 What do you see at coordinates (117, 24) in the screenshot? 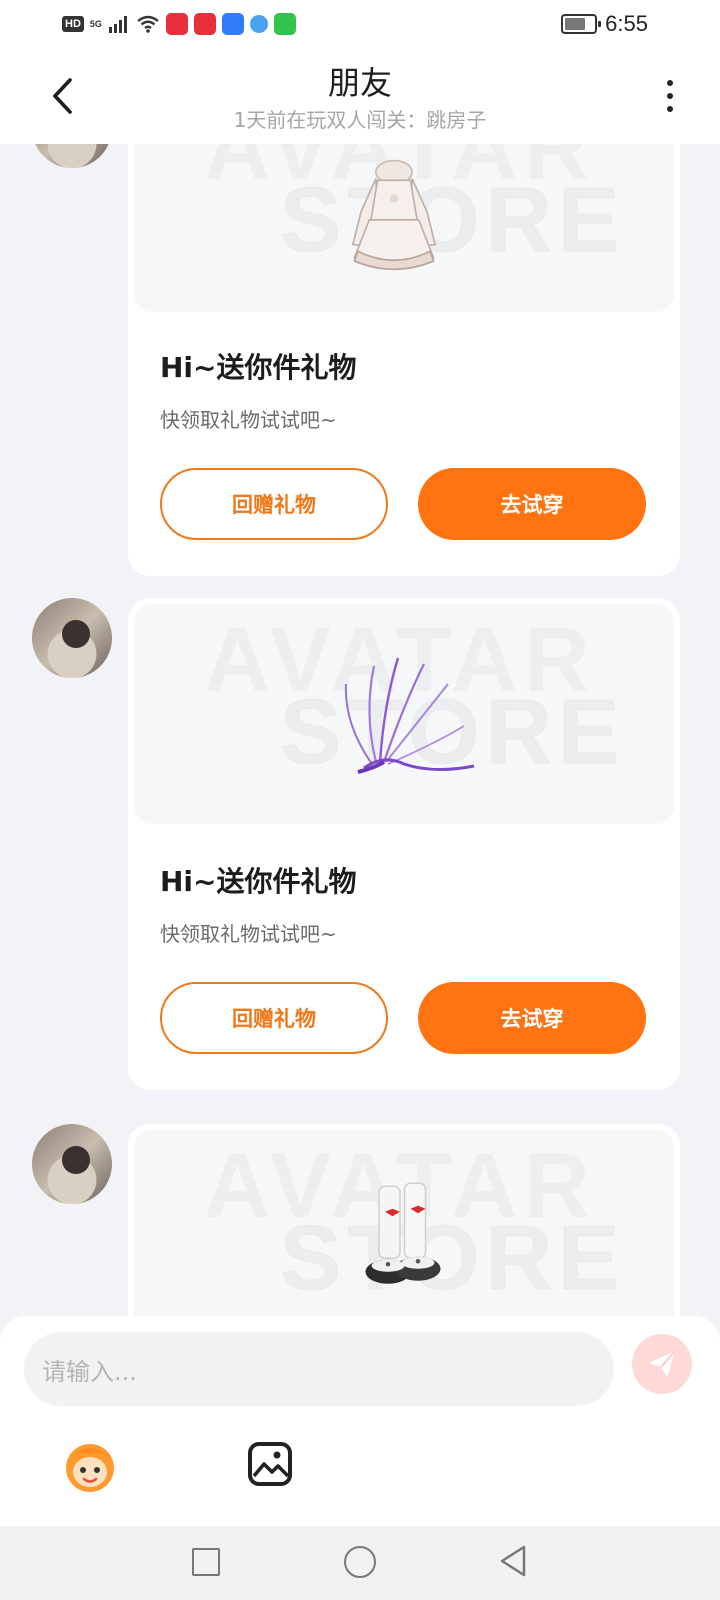
I see `signal-icon` at bounding box center [117, 24].